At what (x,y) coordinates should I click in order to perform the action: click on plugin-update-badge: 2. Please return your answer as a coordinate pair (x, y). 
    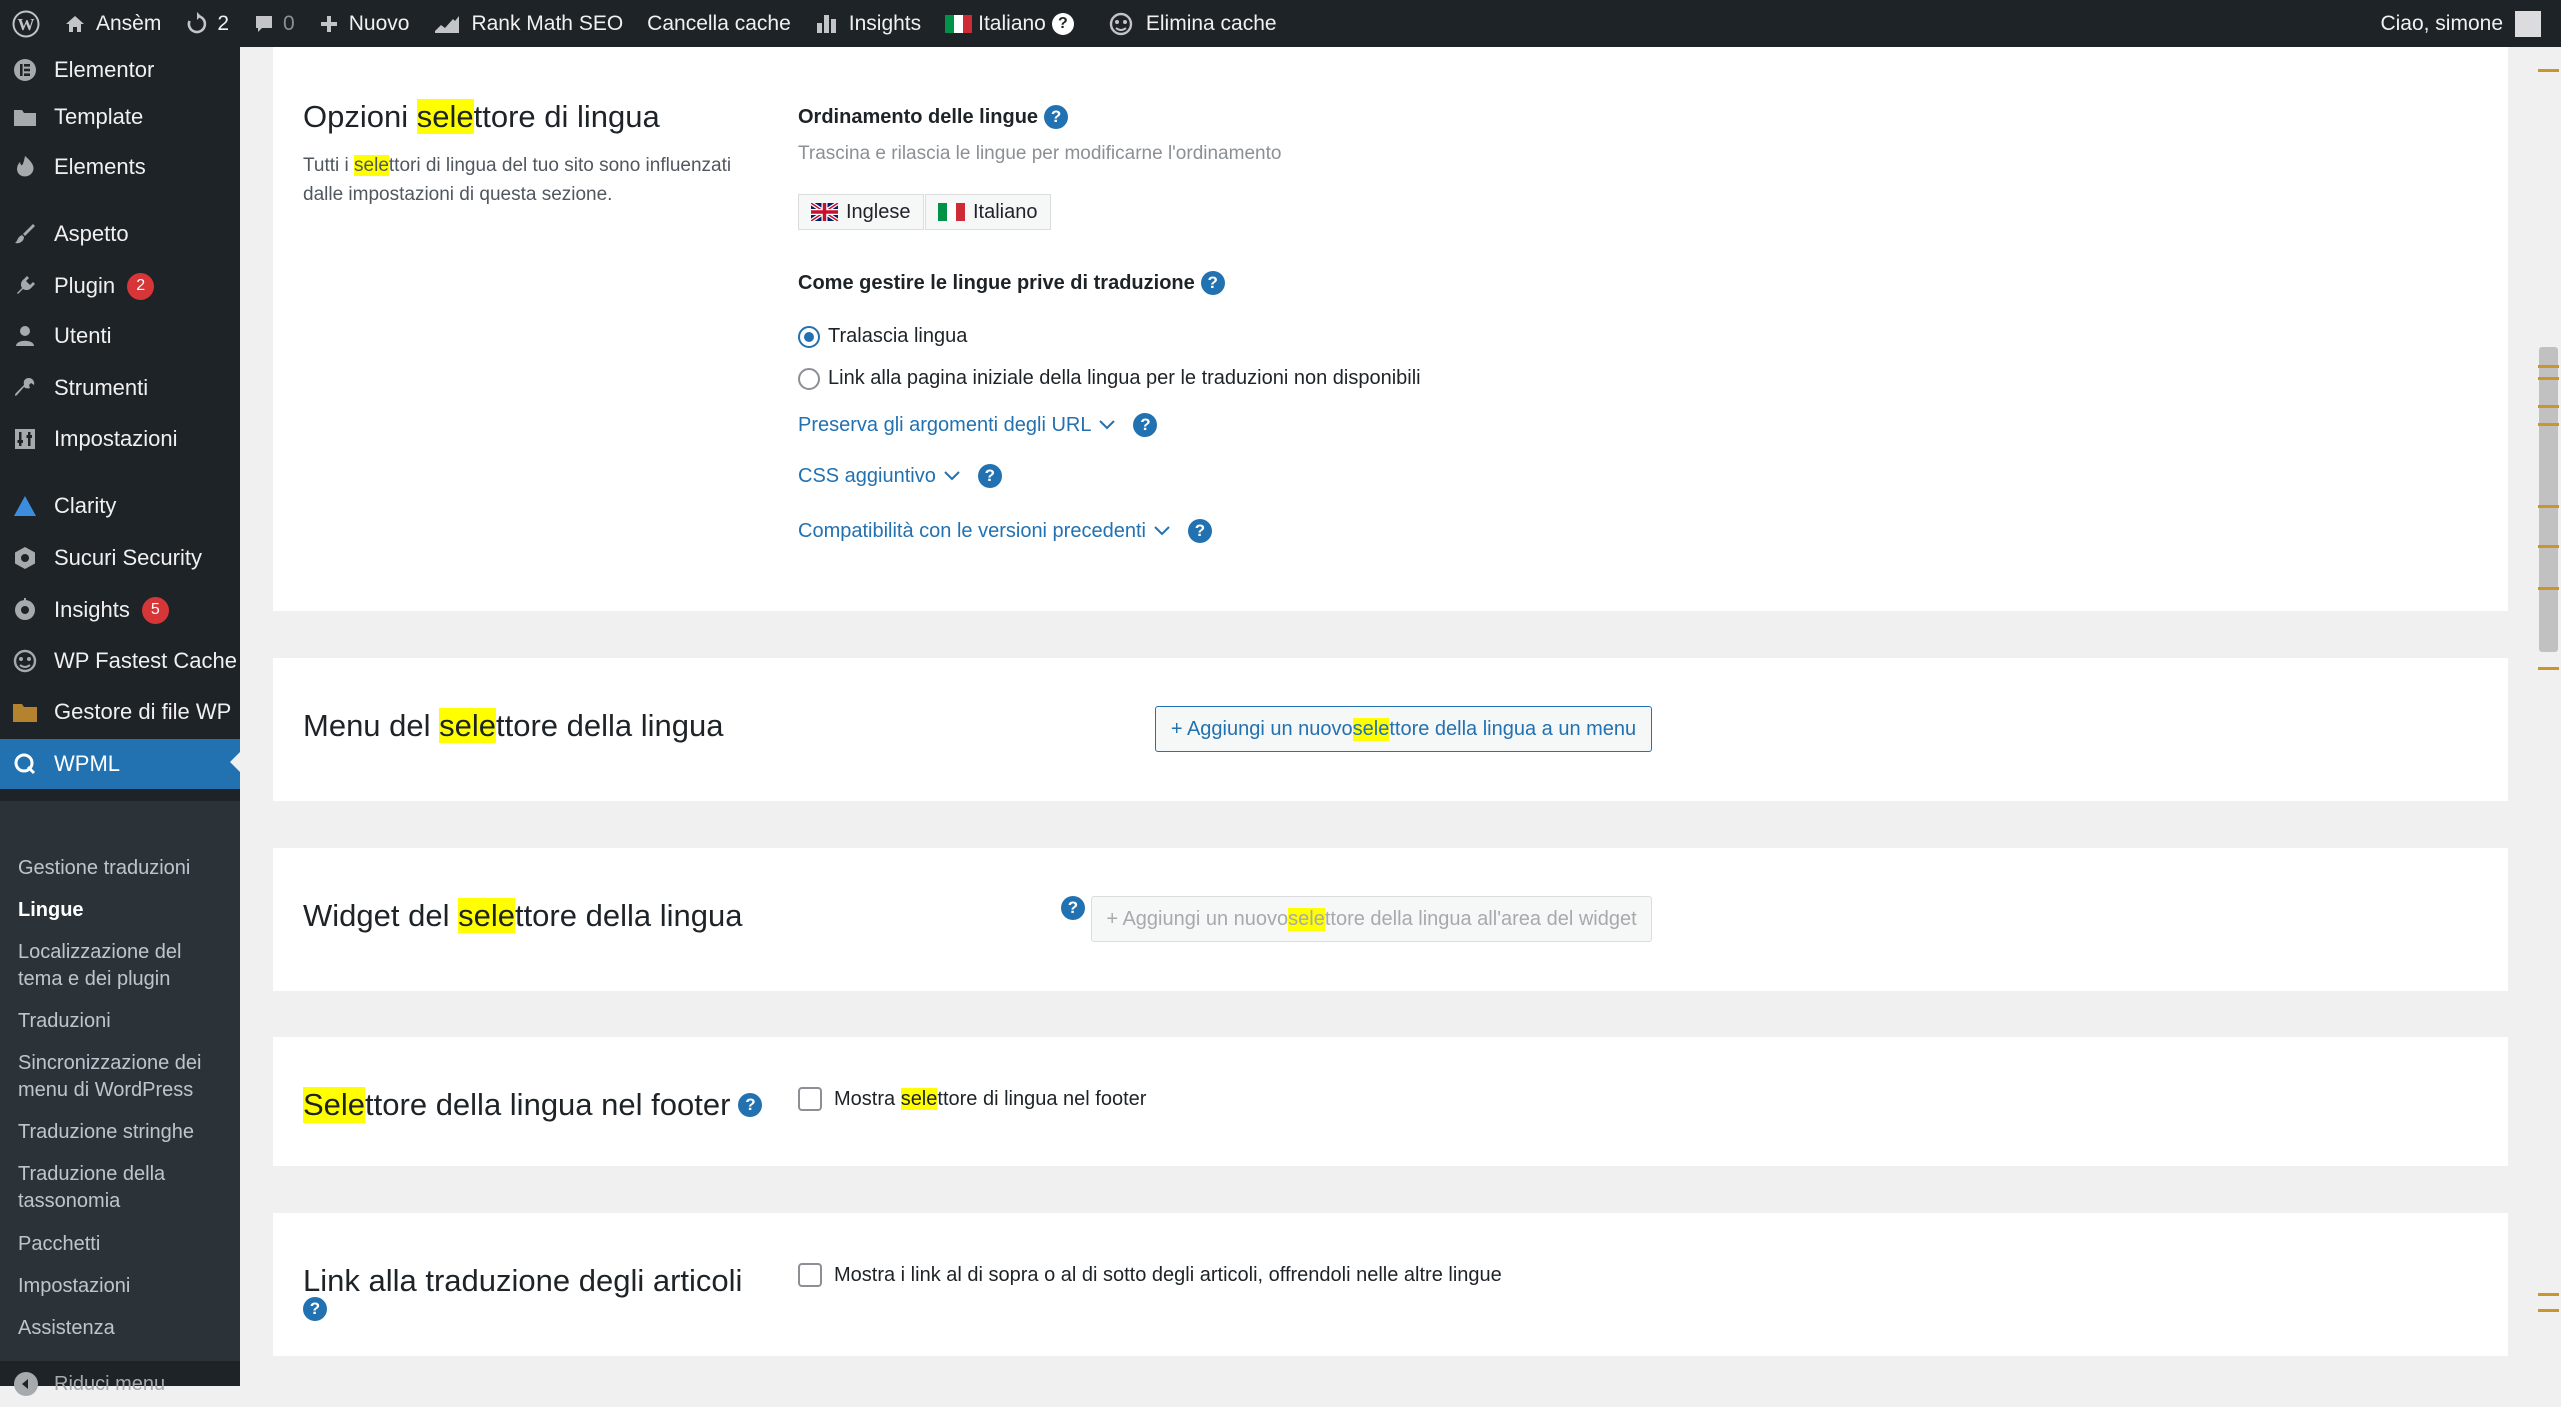
    Looking at the image, I should click on (141, 286).